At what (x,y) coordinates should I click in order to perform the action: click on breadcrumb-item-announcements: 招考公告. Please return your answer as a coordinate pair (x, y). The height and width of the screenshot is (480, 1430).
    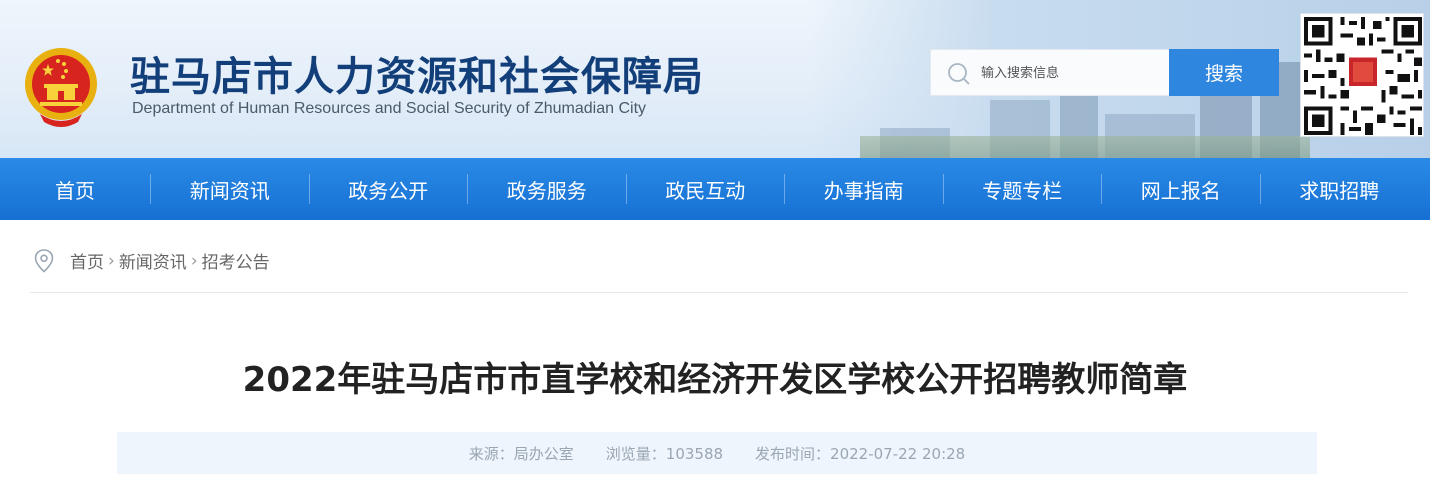
    Looking at the image, I should click on (236, 260).